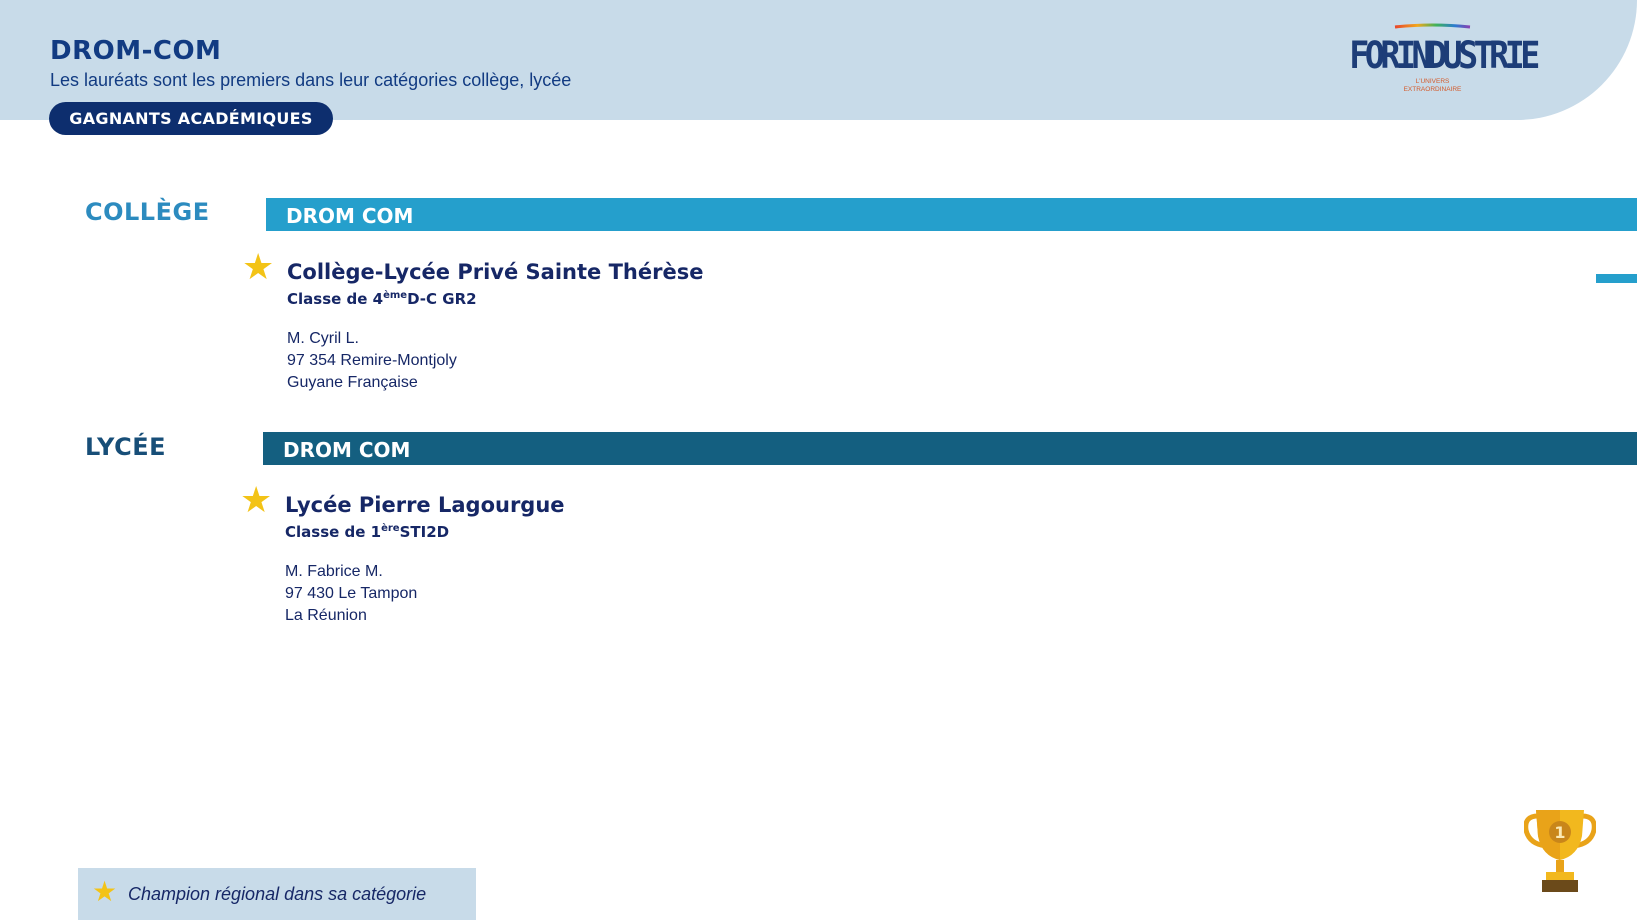  I want to click on class-ordinal: ème, so click(395, 295).